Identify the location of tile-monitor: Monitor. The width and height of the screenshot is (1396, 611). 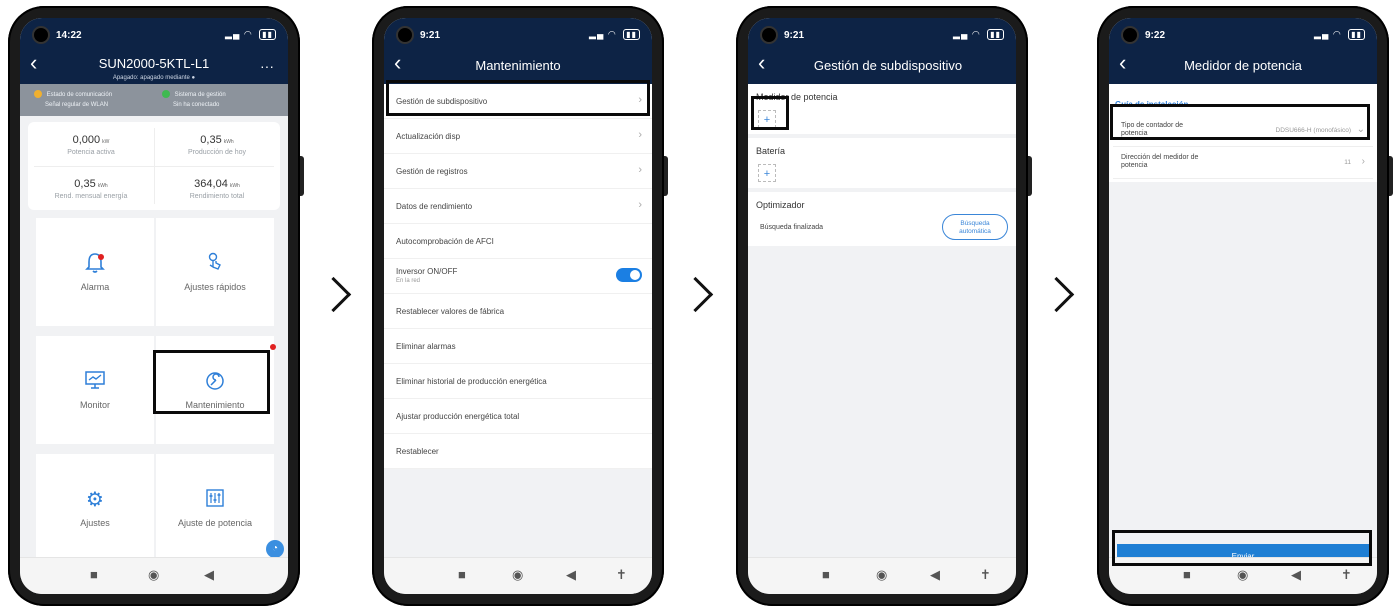
(95, 390).